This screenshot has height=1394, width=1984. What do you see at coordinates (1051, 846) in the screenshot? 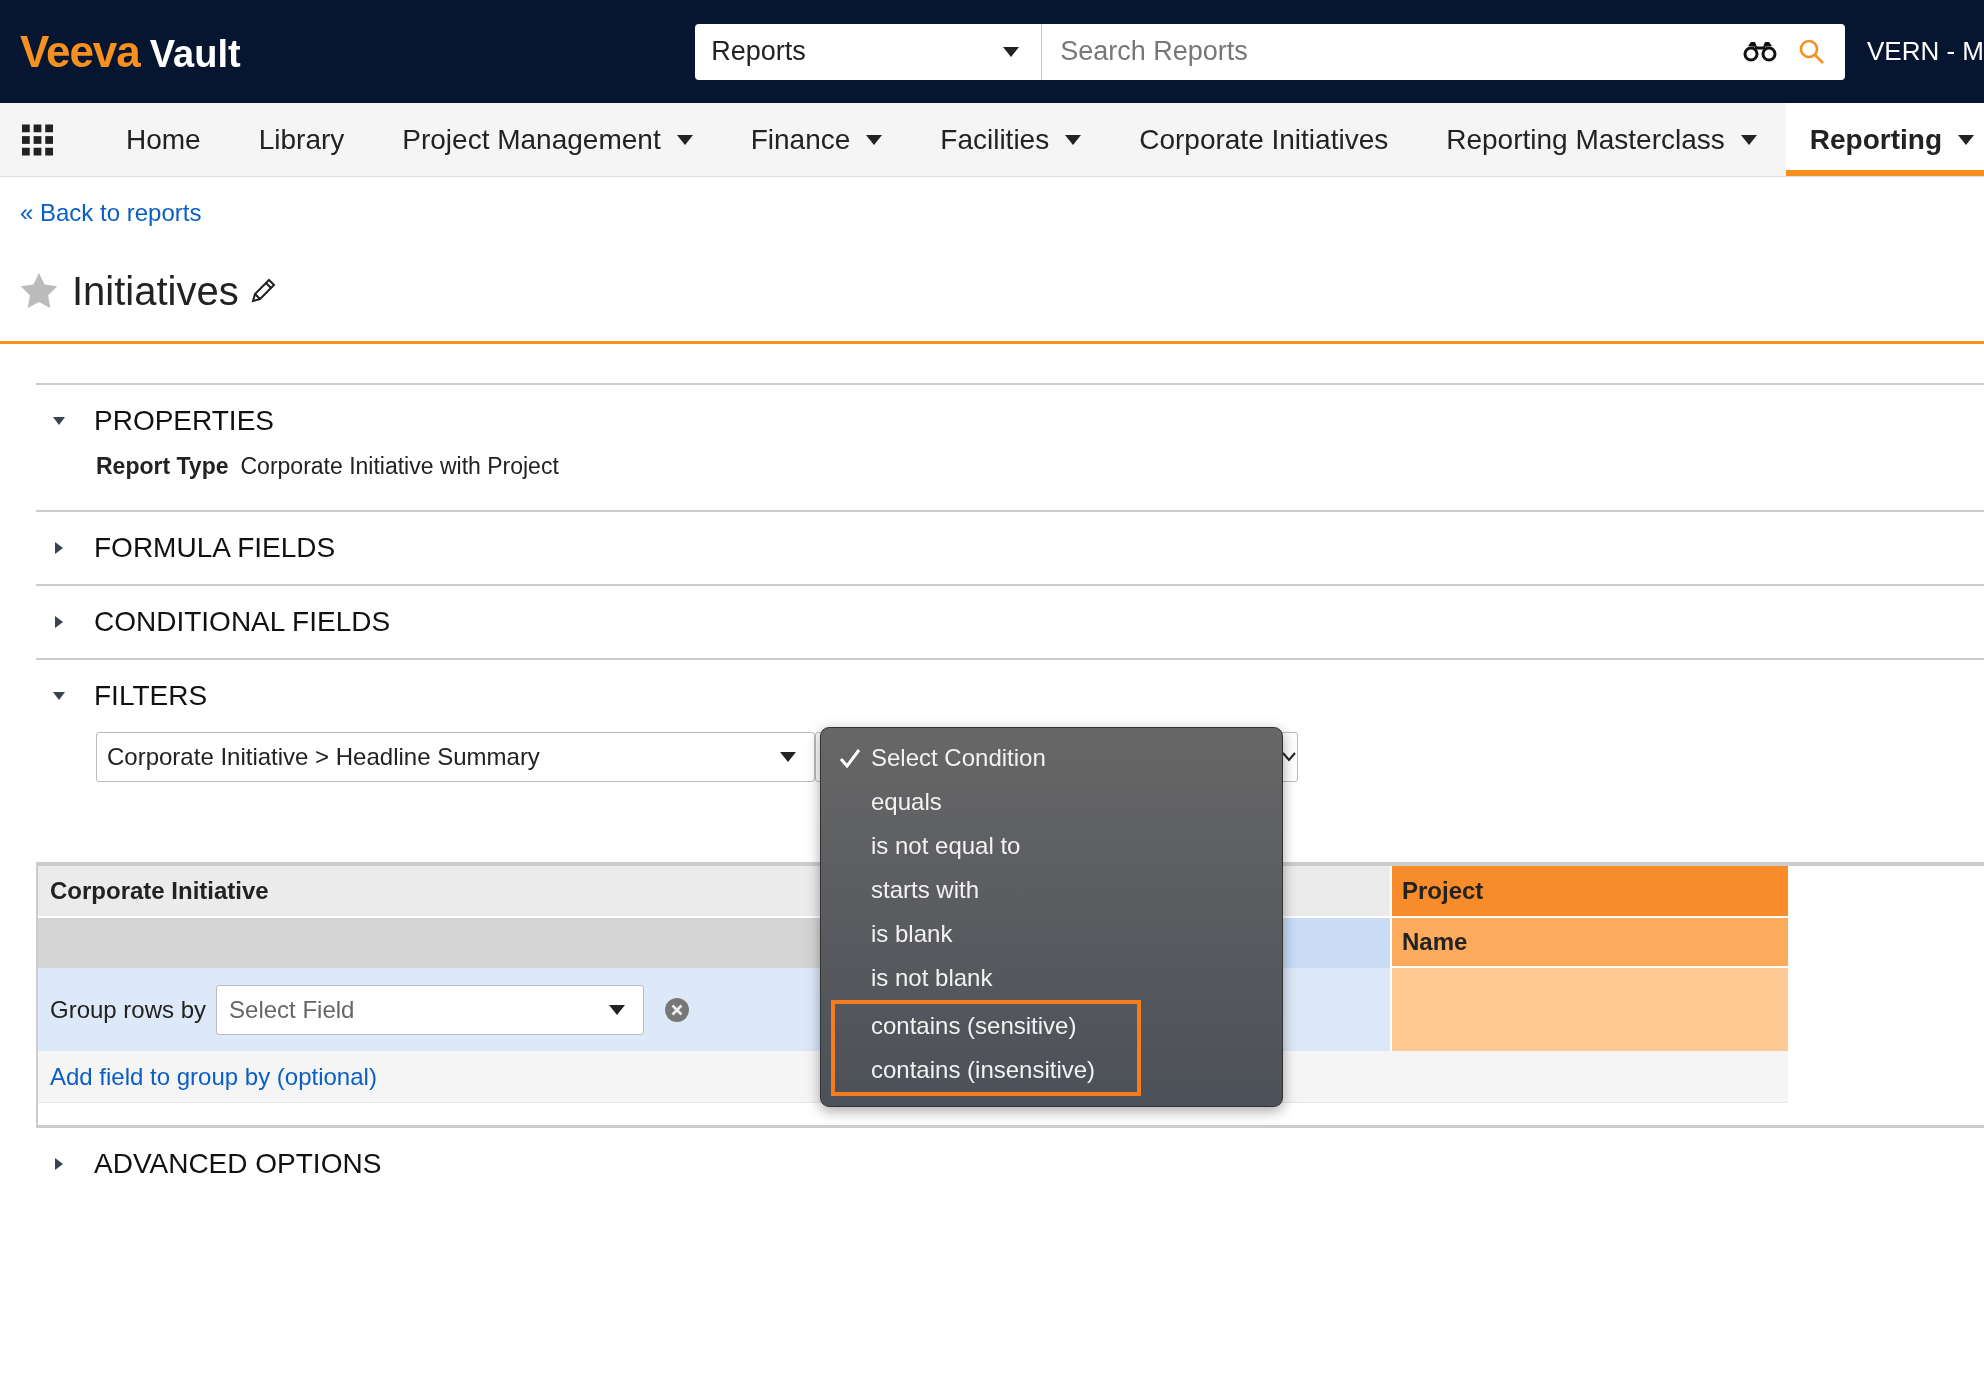
I see `menu-item: is not equal to` at bounding box center [1051, 846].